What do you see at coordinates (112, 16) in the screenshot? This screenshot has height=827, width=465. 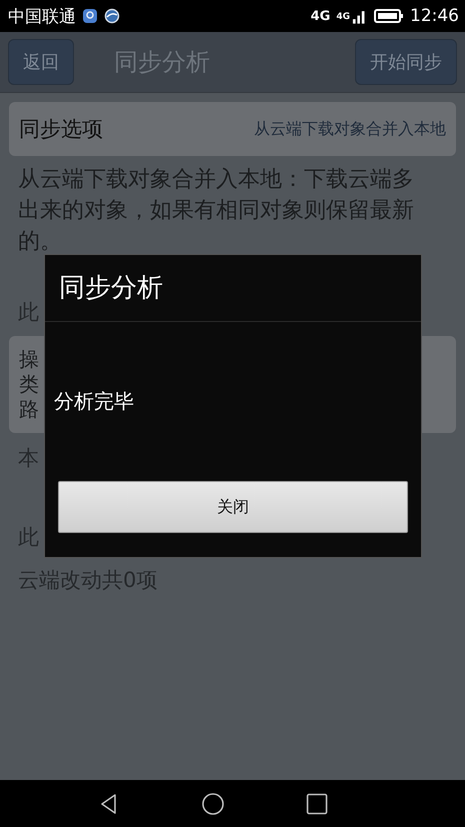 I see `globe-icon` at bounding box center [112, 16].